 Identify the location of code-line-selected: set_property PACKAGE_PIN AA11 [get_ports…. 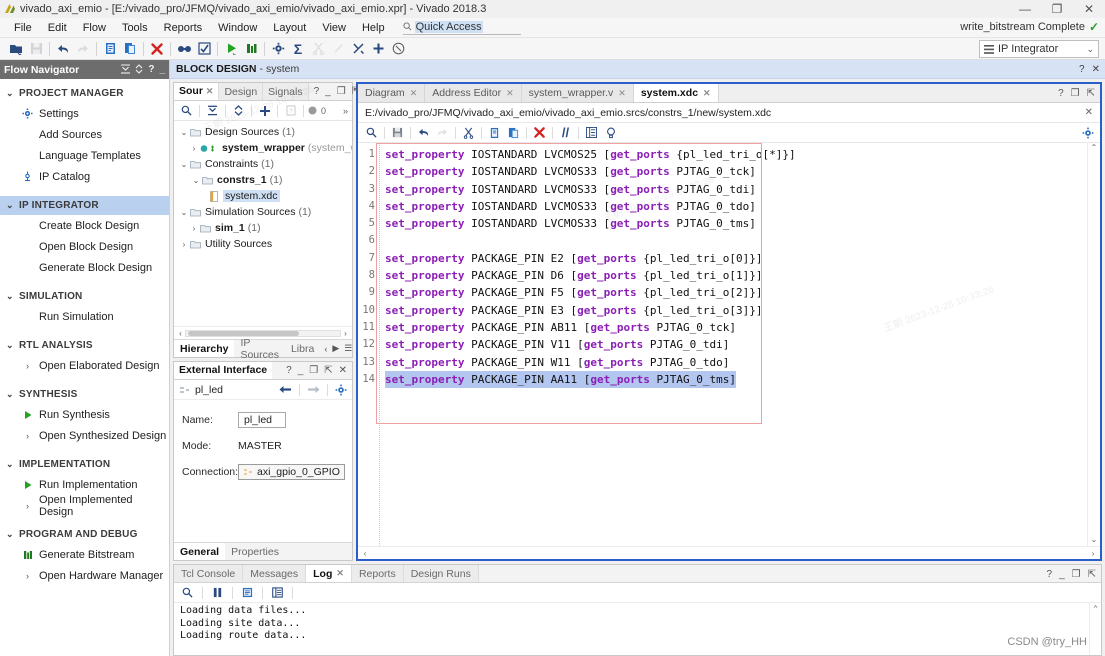
(561, 379).